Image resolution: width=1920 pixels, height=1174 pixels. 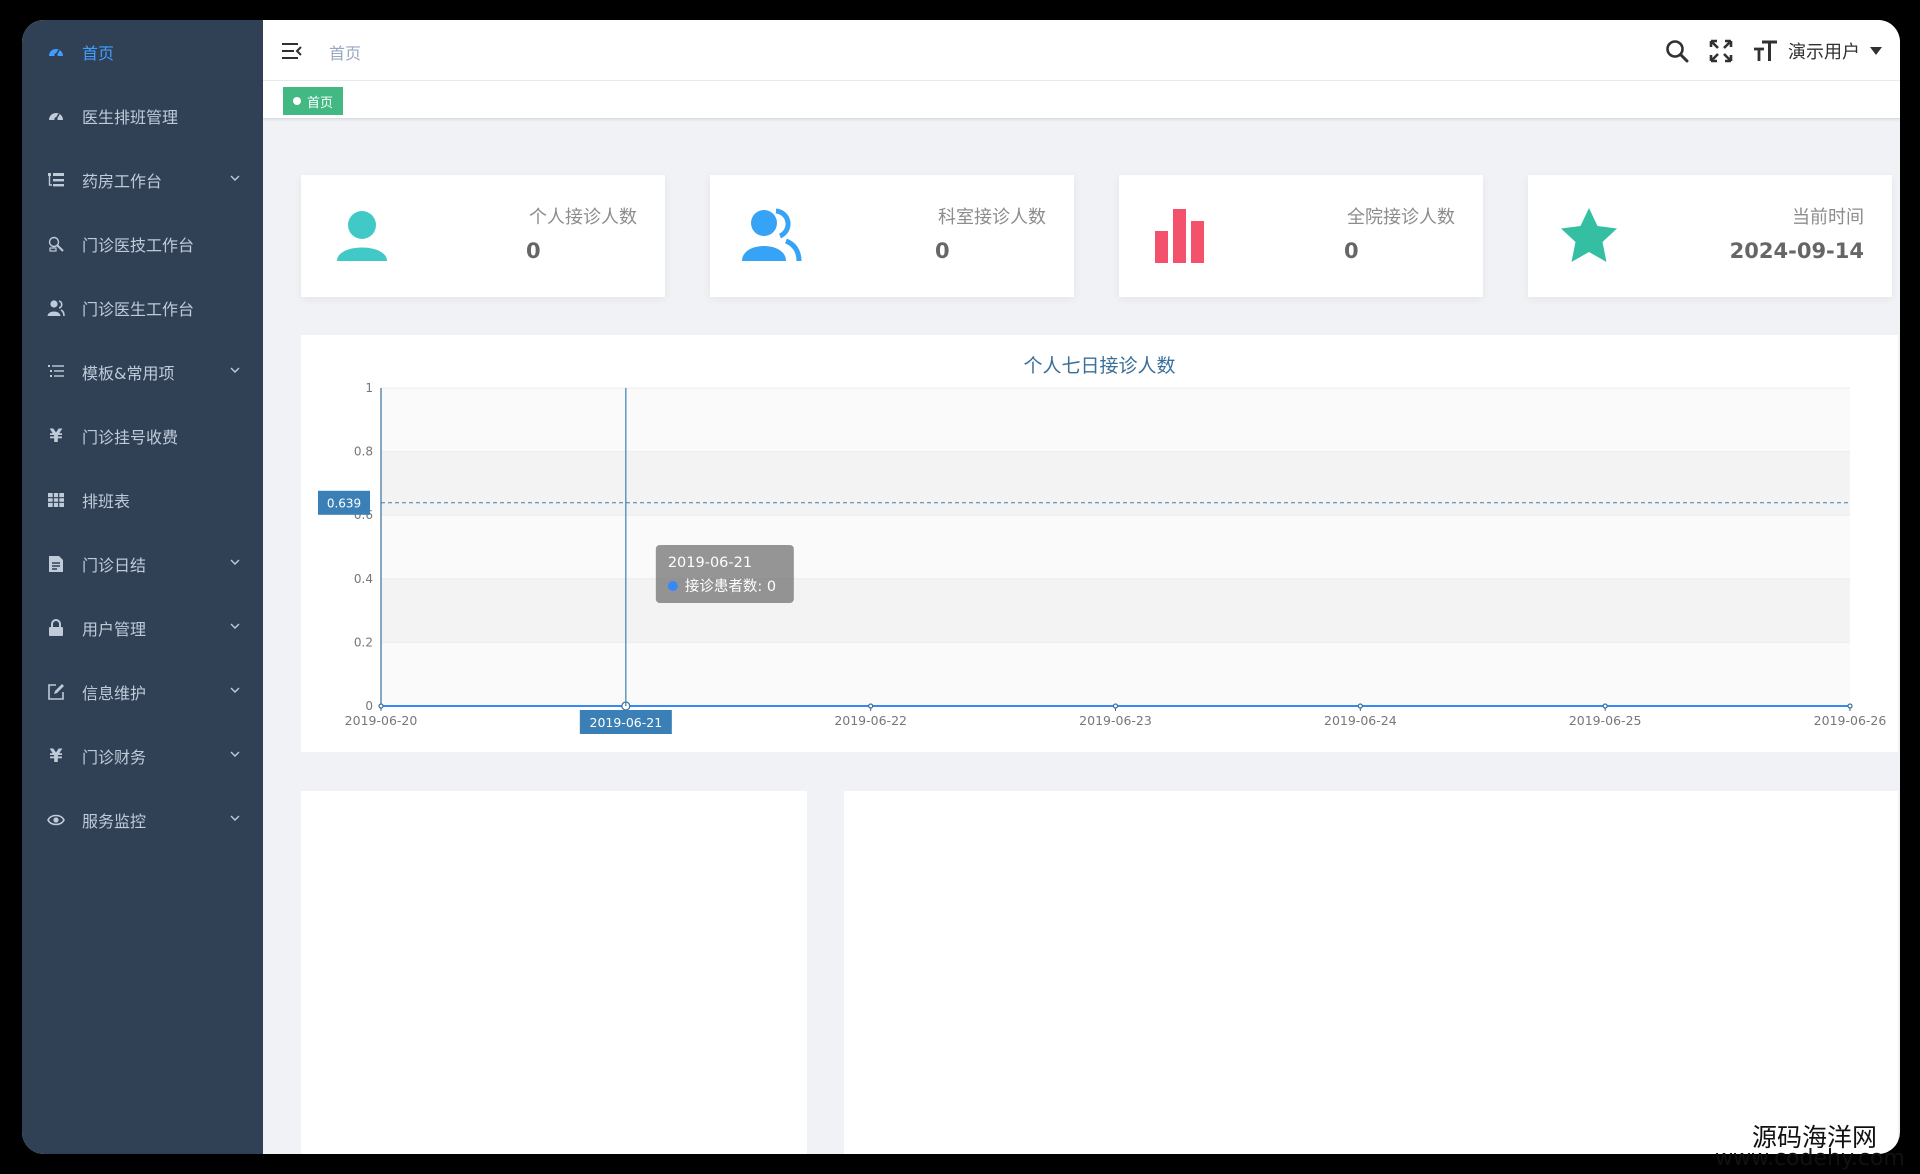 What do you see at coordinates (142, 500) in the screenshot?
I see `sidebar-item: 排班表` at bounding box center [142, 500].